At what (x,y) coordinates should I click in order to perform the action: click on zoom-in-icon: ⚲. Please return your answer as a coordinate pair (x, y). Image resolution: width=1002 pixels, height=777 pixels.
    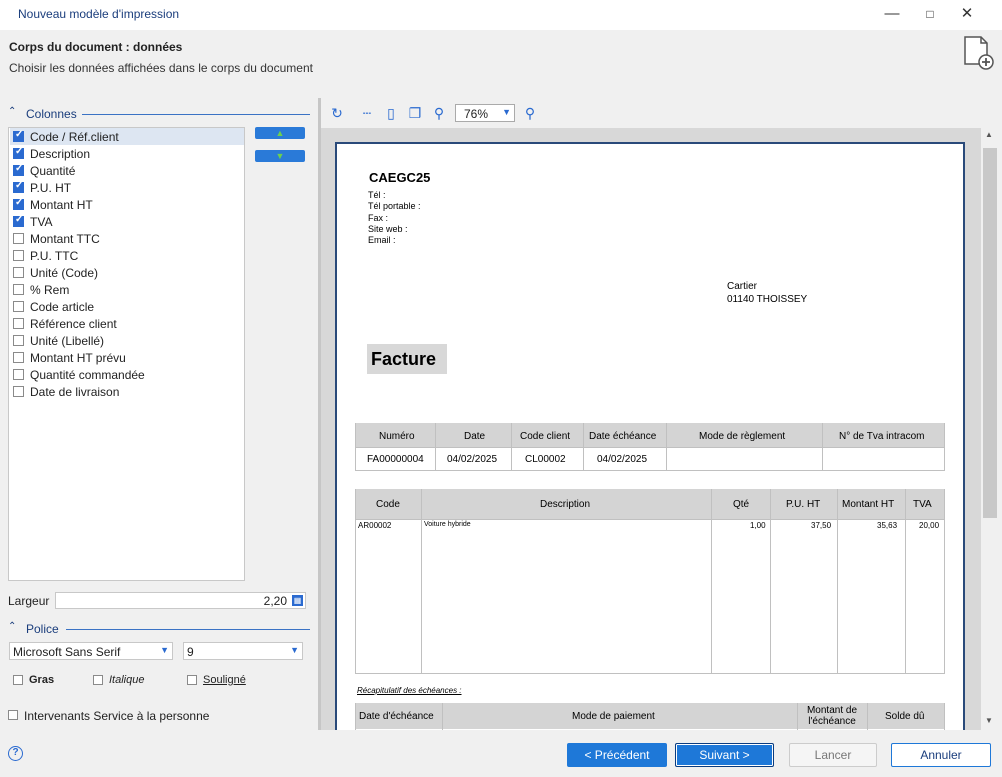
    Looking at the image, I should click on (530, 113).